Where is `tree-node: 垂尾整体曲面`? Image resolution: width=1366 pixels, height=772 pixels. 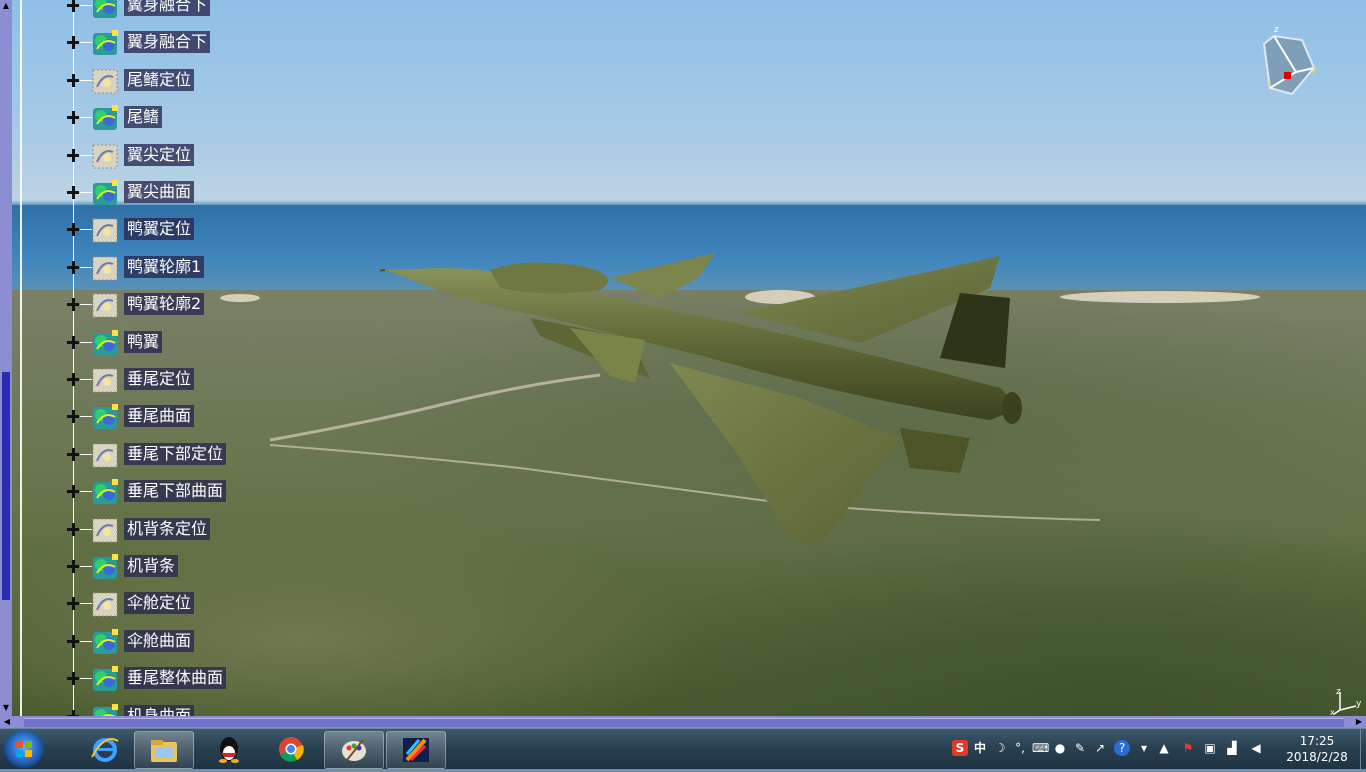
tree-node: 垂尾整体曲面 is located at coordinates (194, 679).